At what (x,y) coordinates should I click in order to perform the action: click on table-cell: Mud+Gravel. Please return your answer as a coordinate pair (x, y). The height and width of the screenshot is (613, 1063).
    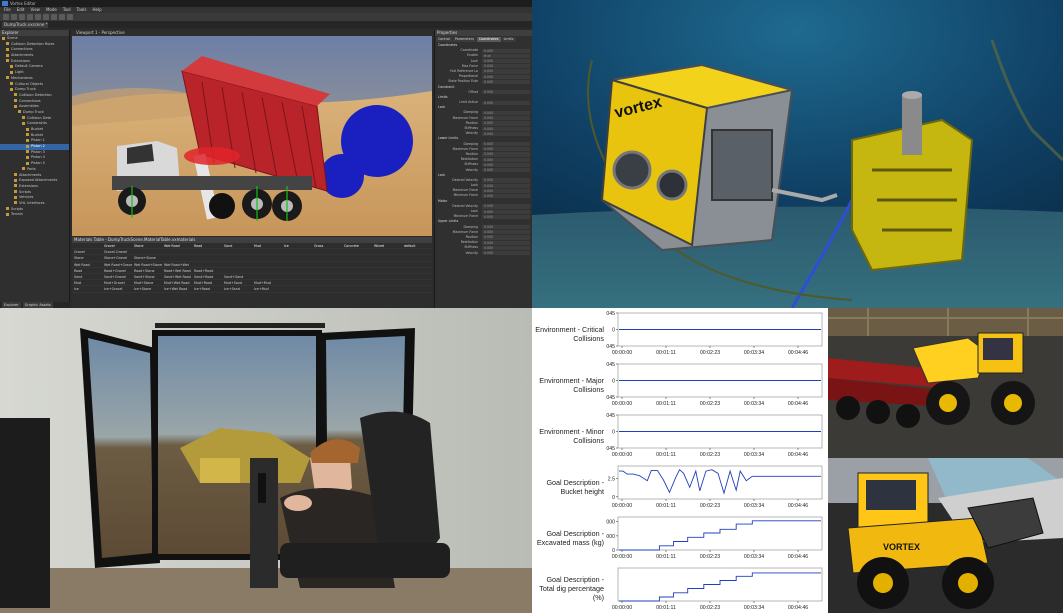
    Looking at the image, I should click on (117, 282).